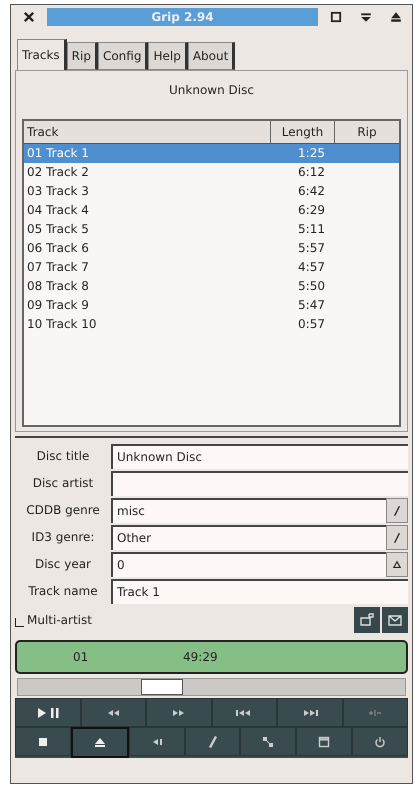  I want to click on spin-button, so click(397, 564).